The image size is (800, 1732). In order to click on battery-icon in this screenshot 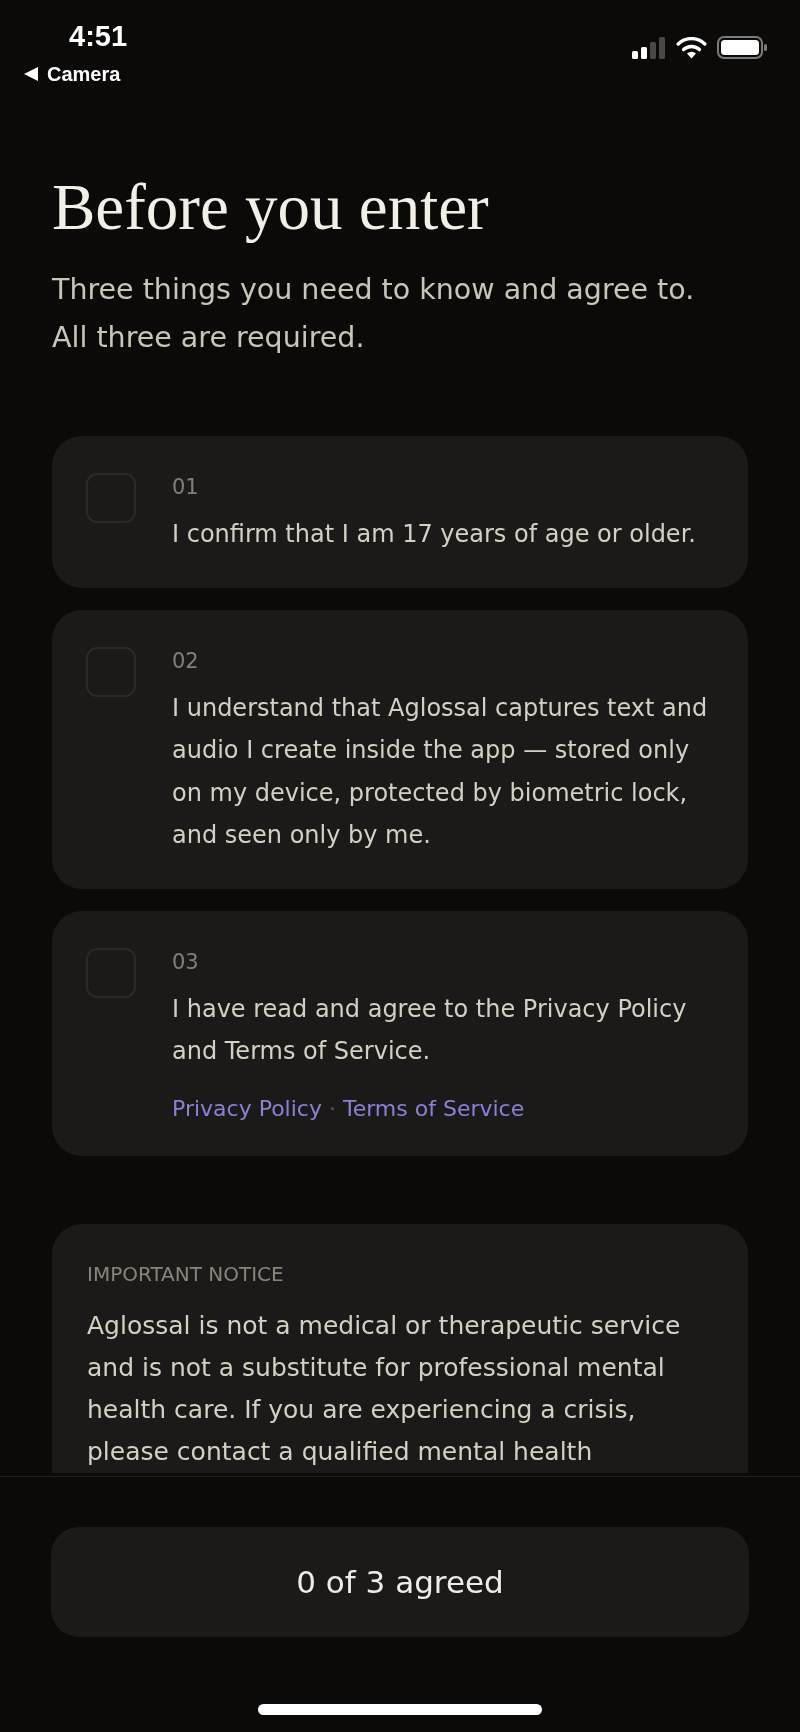, I will do `click(742, 47)`.